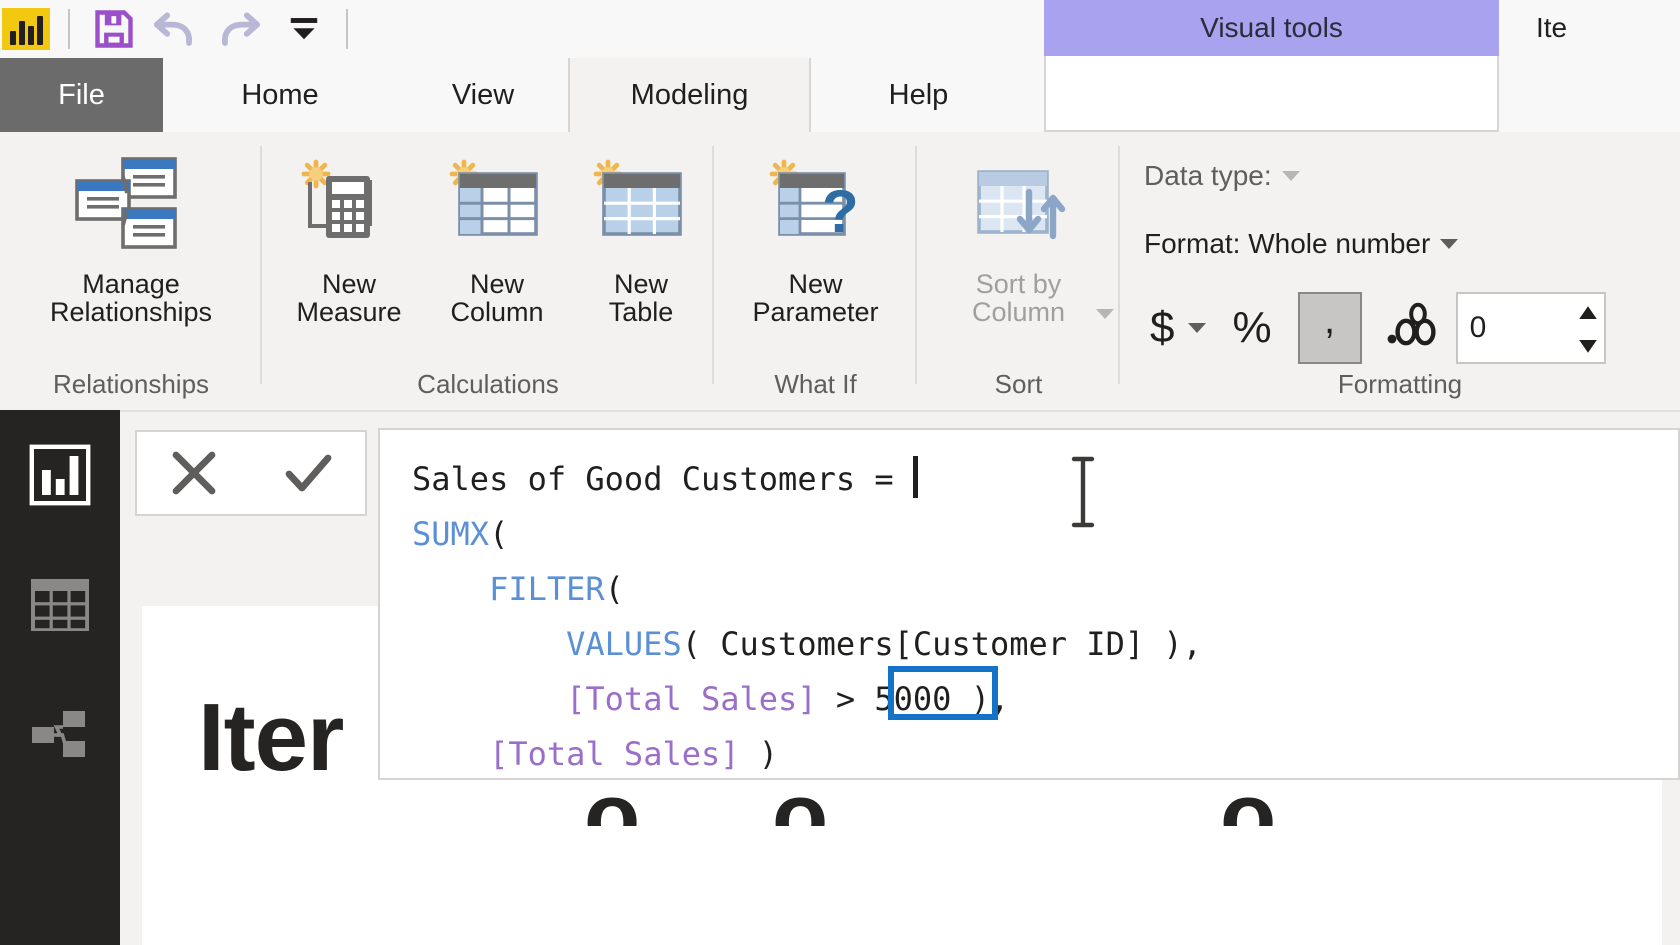  I want to click on dax-token: > 5000 ),, so click(913, 699).